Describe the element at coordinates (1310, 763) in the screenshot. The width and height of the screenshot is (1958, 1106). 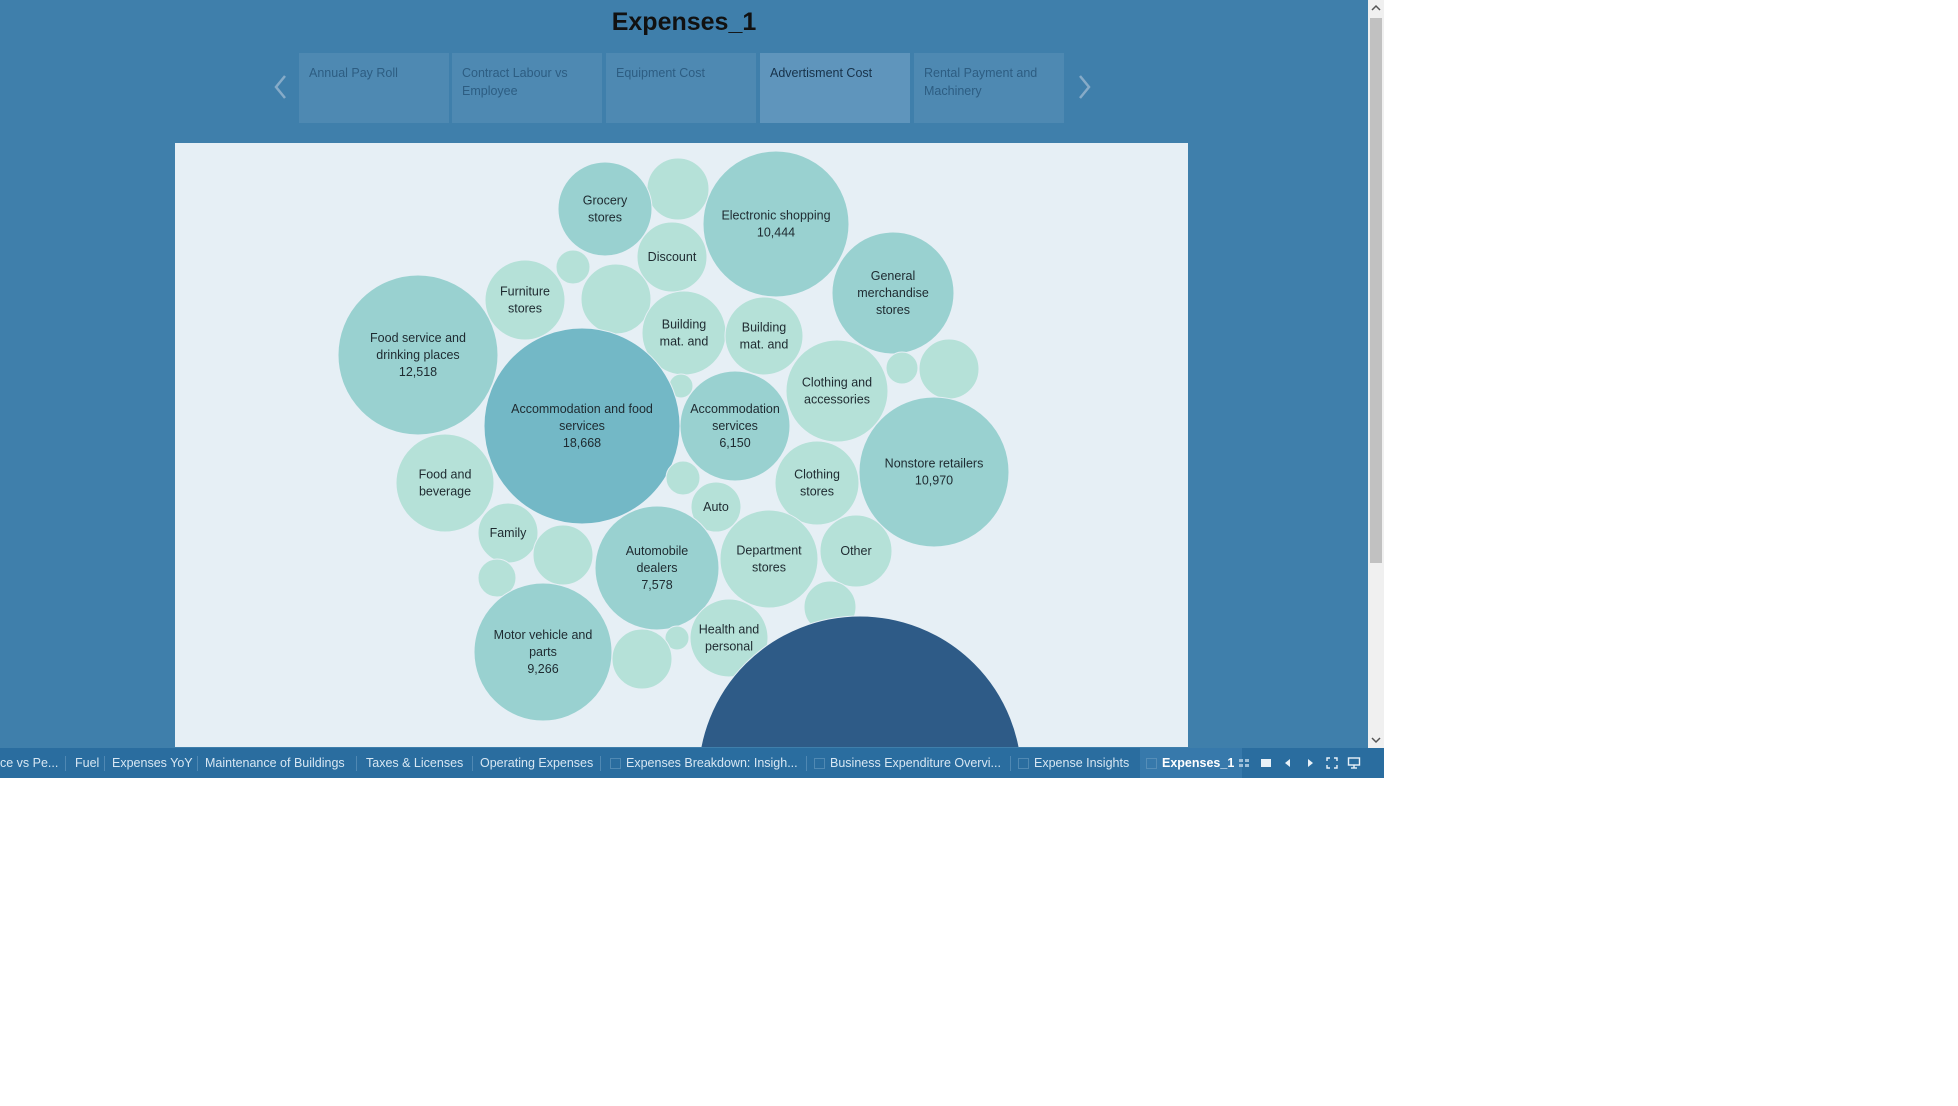
I see `next-sheet-icon` at that location.